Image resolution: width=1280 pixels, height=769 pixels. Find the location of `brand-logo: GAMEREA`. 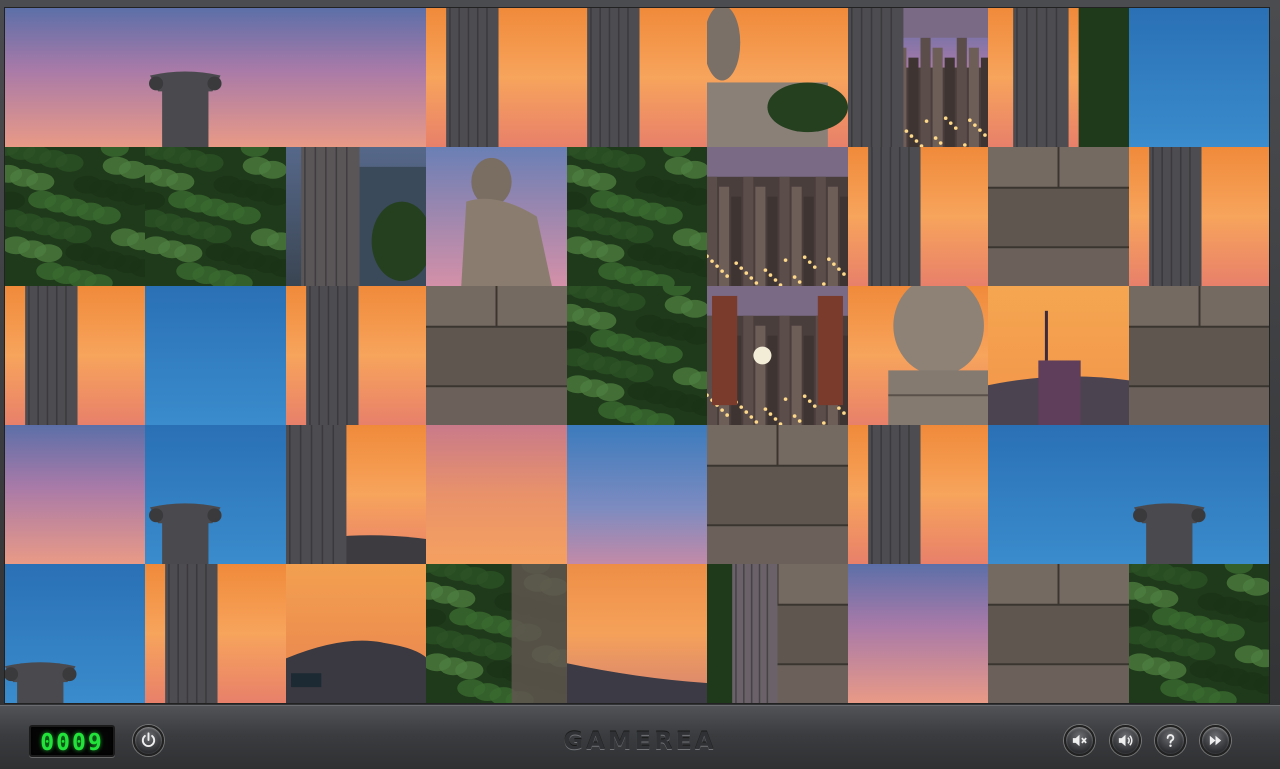

brand-logo: GAMEREA is located at coordinates (640, 741).